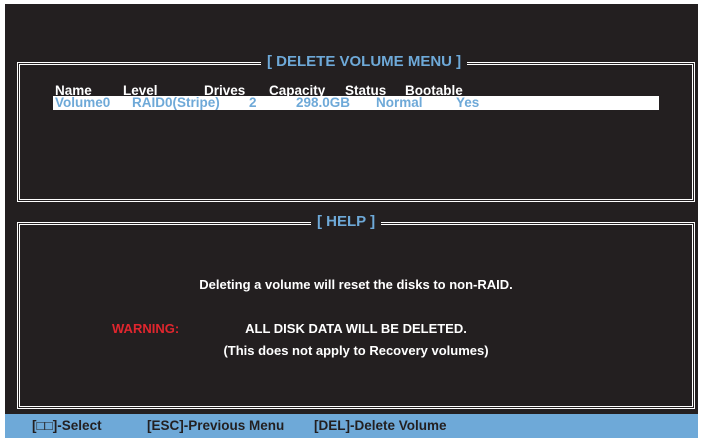 Image resolution: width=701 pixels, height=439 pixels. Describe the element at coordinates (176, 102) in the screenshot. I see `volume-level: RAID0(Stripe)` at that location.